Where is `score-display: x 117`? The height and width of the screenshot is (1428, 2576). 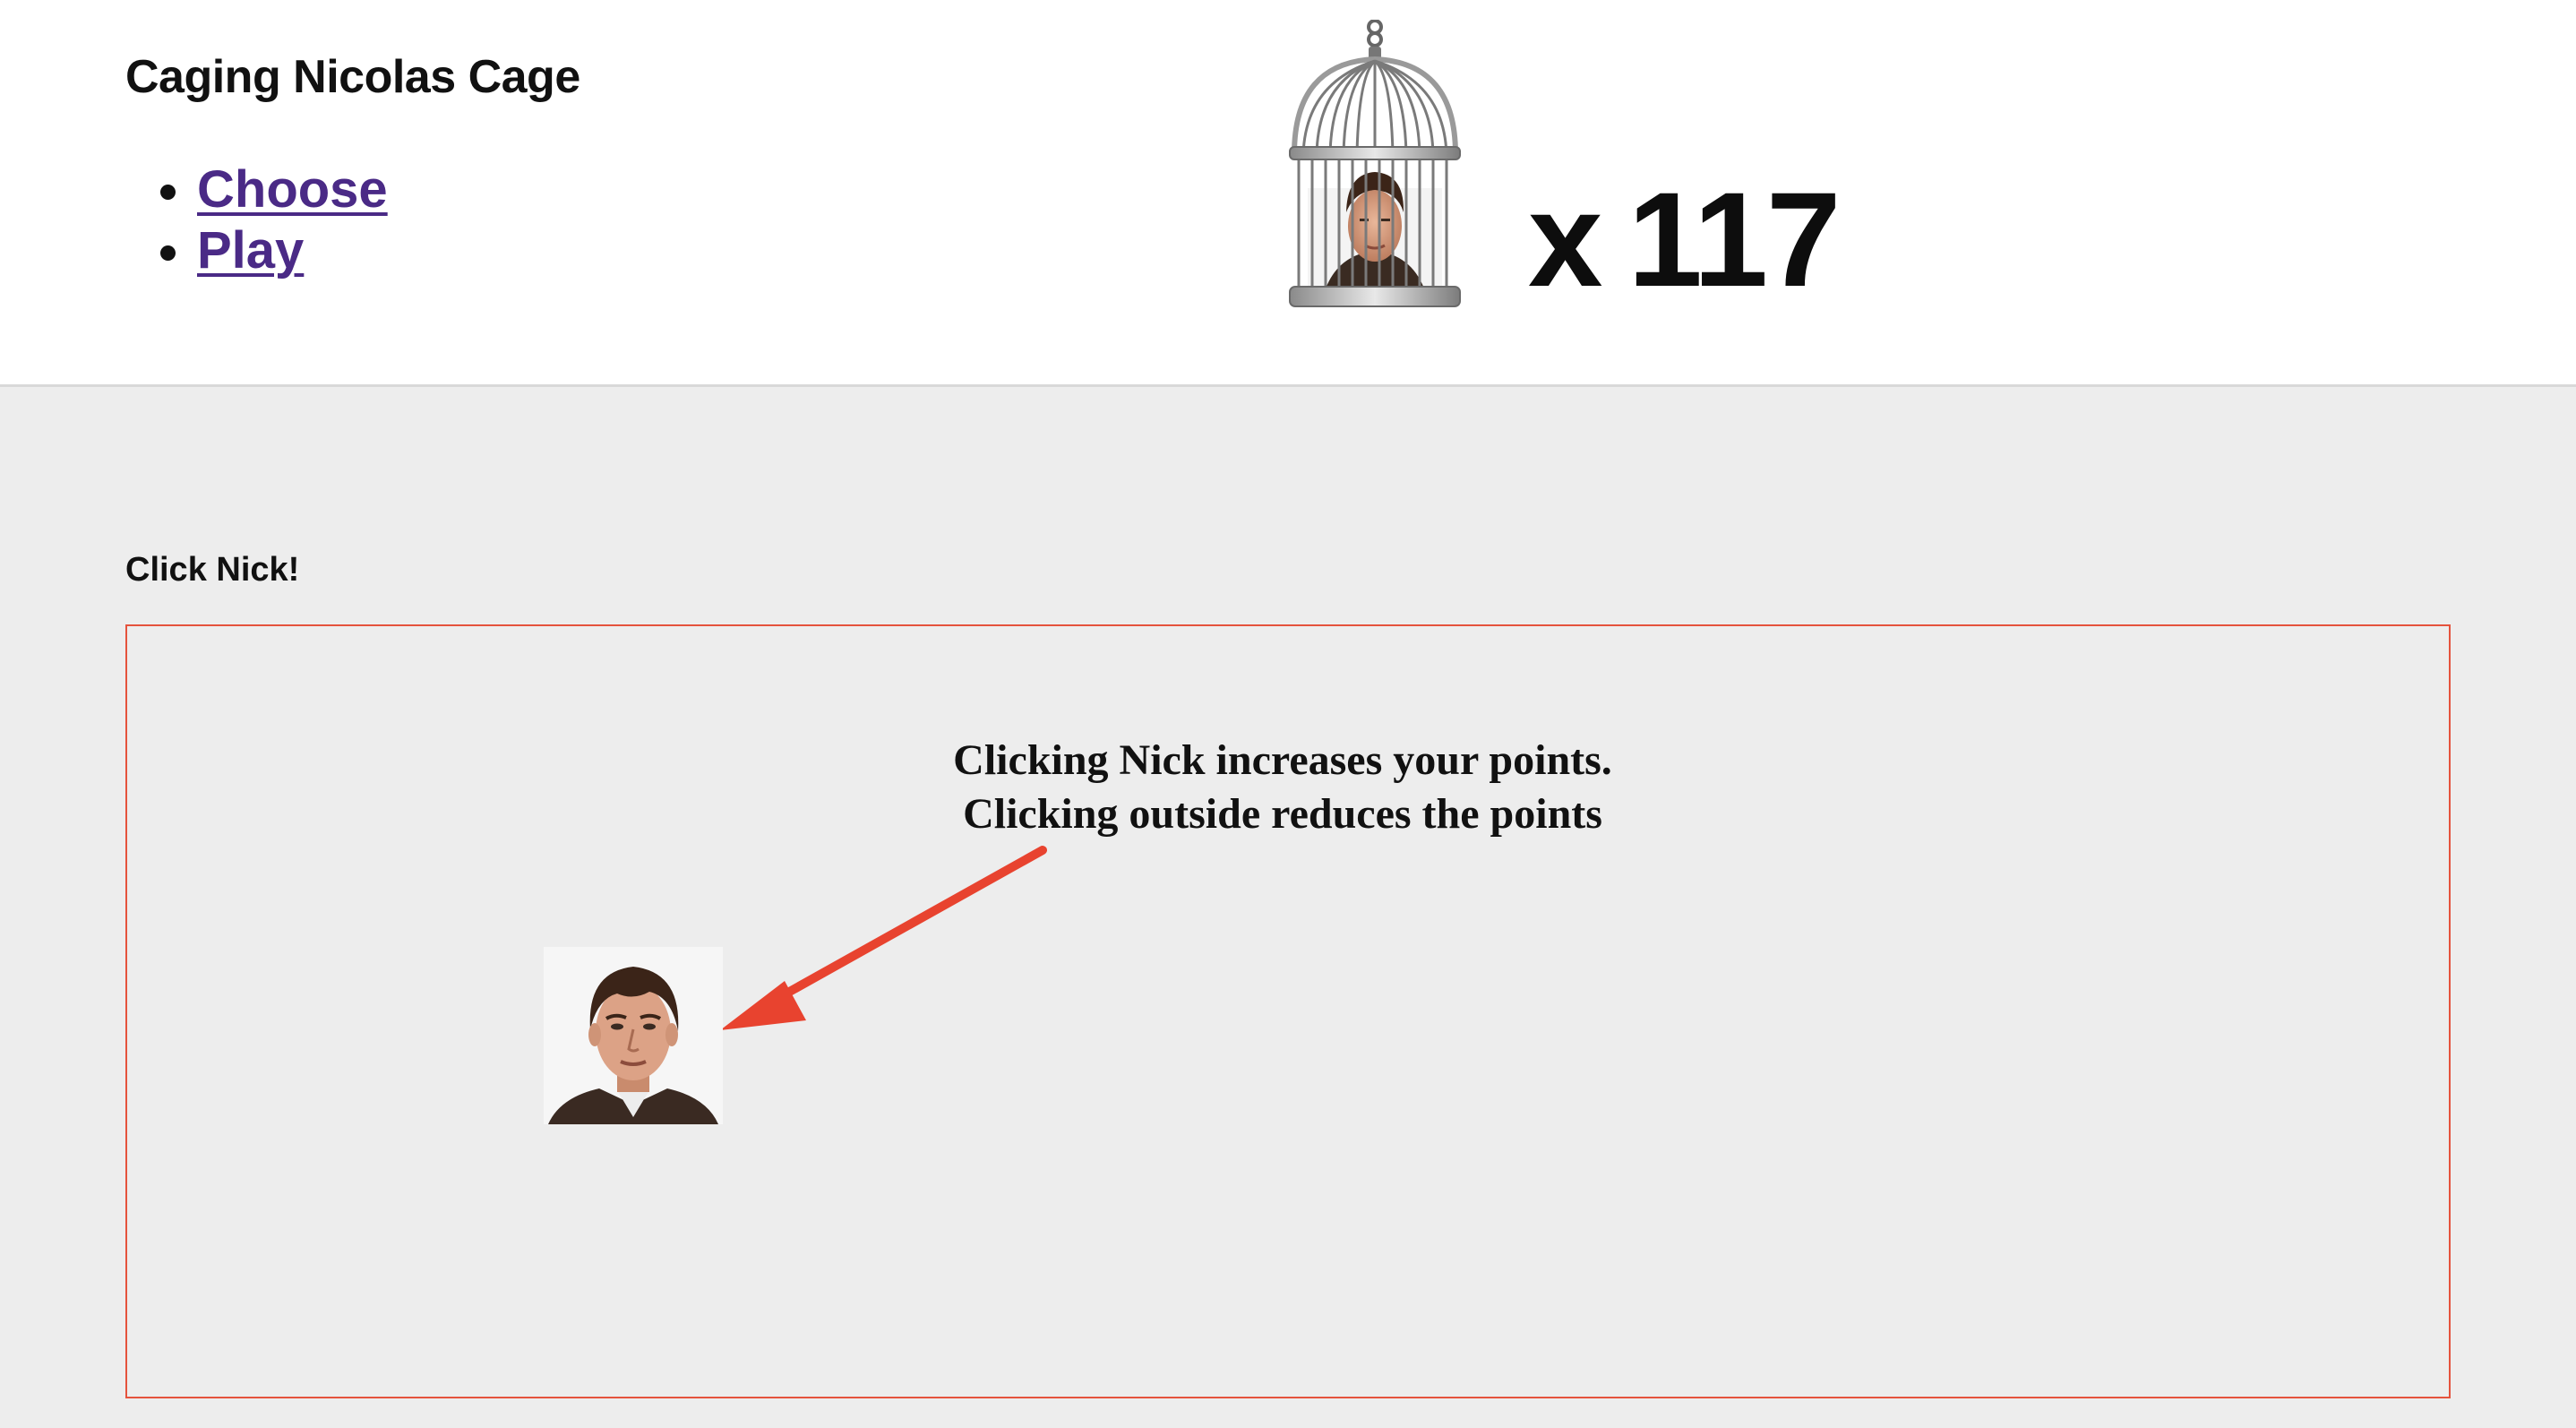
score-display: x 117 is located at coordinates (1684, 239).